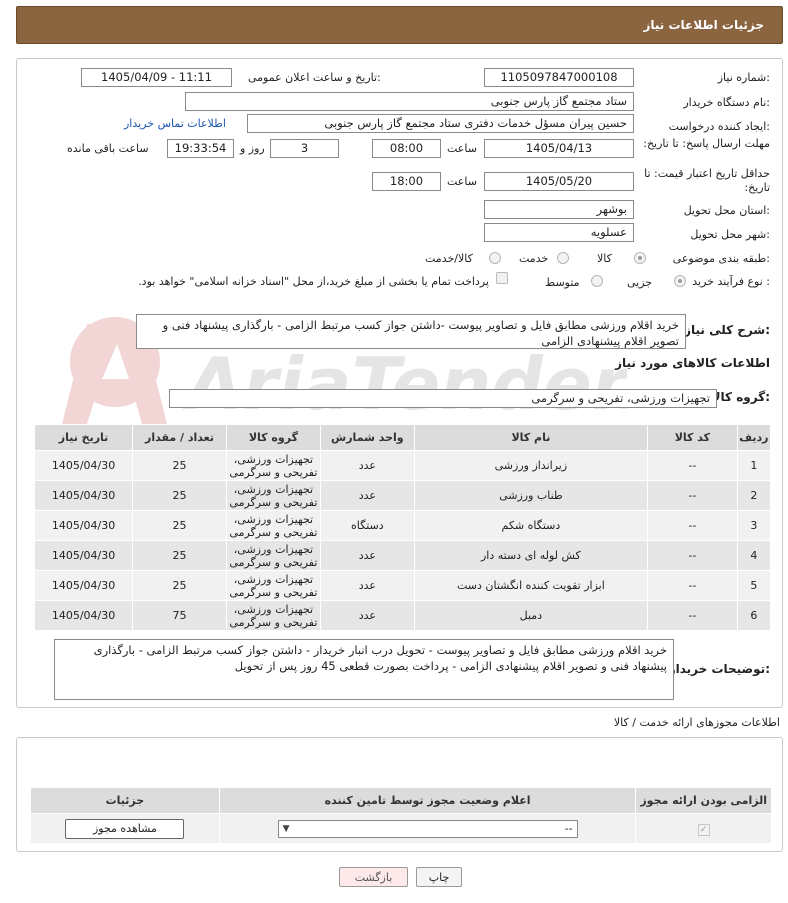 The height and width of the screenshot is (903, 788). What do you see at coordinates (703, 25) in the screenshot?
I see `page-title: جزئیات اطلاعات نیاز` at bounding box center [703, 25].